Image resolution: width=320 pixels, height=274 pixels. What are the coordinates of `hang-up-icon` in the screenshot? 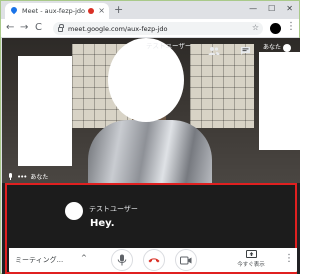 It's located at (154, 260).